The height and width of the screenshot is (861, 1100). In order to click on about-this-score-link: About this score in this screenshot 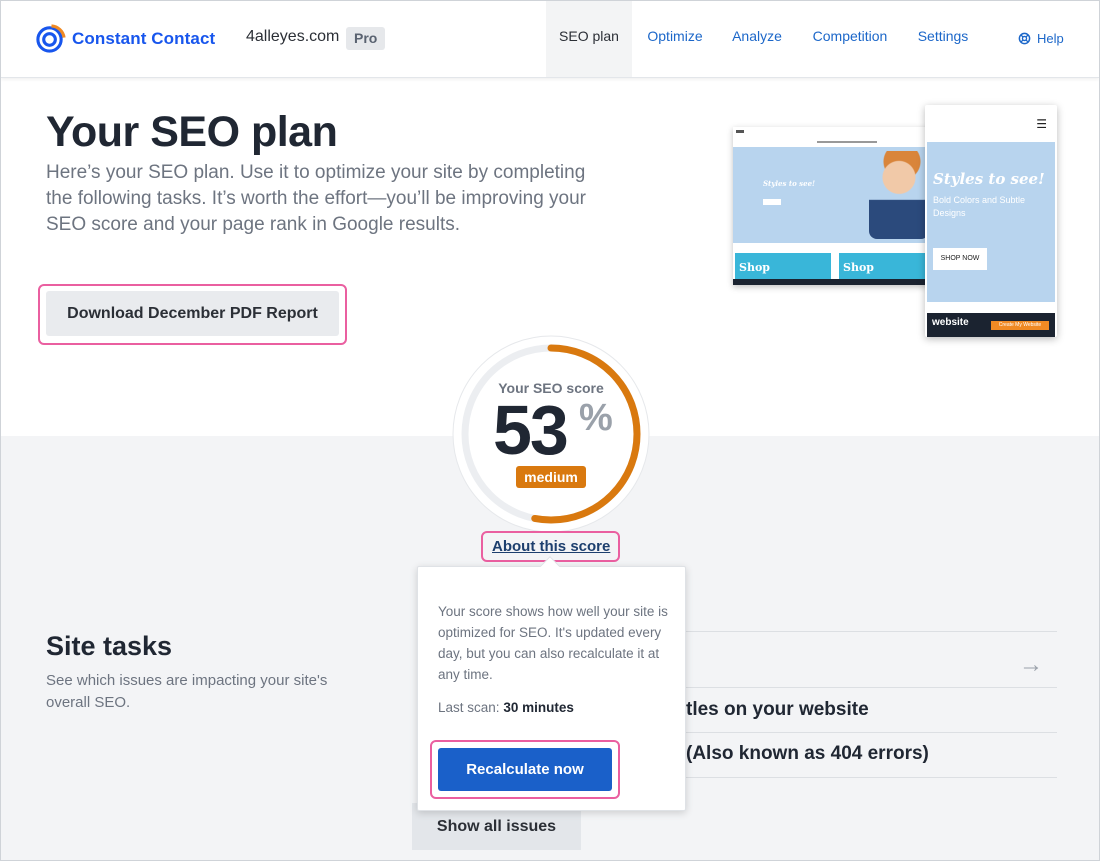, I will do `click(551, 546)`.